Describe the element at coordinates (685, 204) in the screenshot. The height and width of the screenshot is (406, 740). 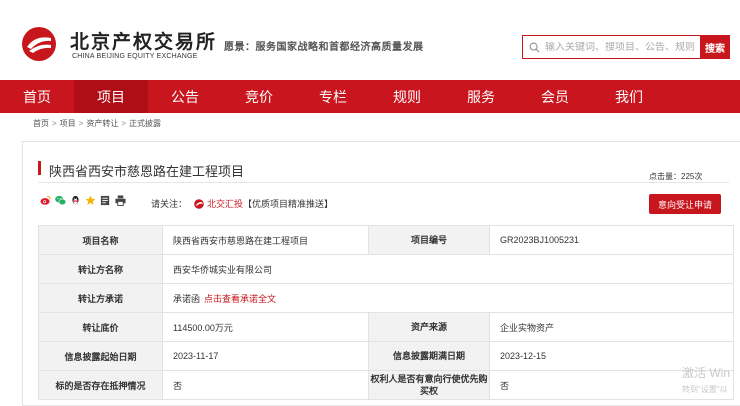
I see `intent-apply-button: 意向受让申请` at that location.